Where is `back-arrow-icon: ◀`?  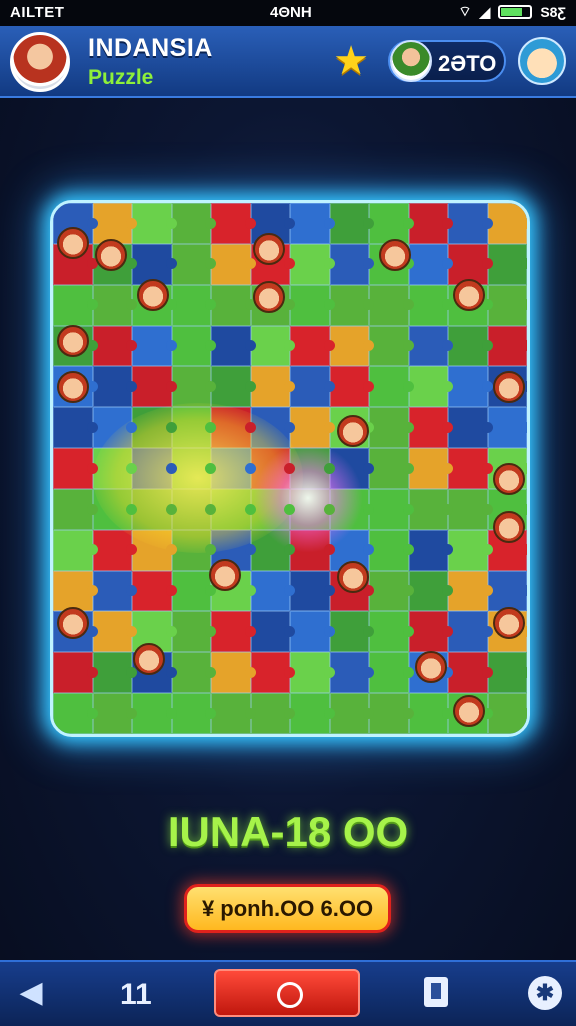 back-arrow-icon: ◀ is located at coordinates (31, 993).